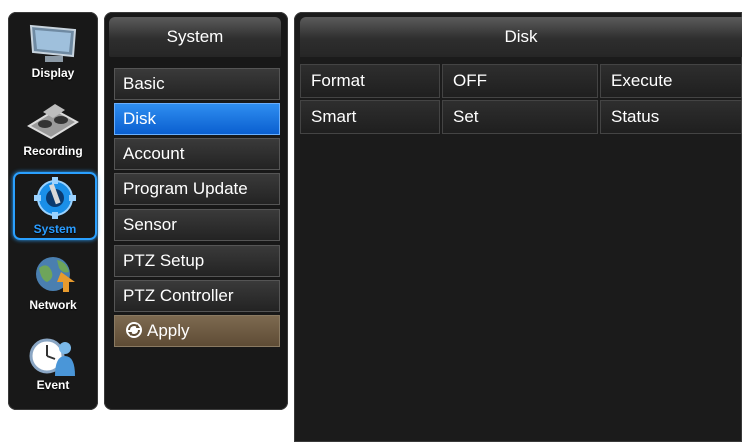  What do you see at coordinates (52, 357) in the screenshot?
I see `clock-person-icon` at bounding box center [52, 357].